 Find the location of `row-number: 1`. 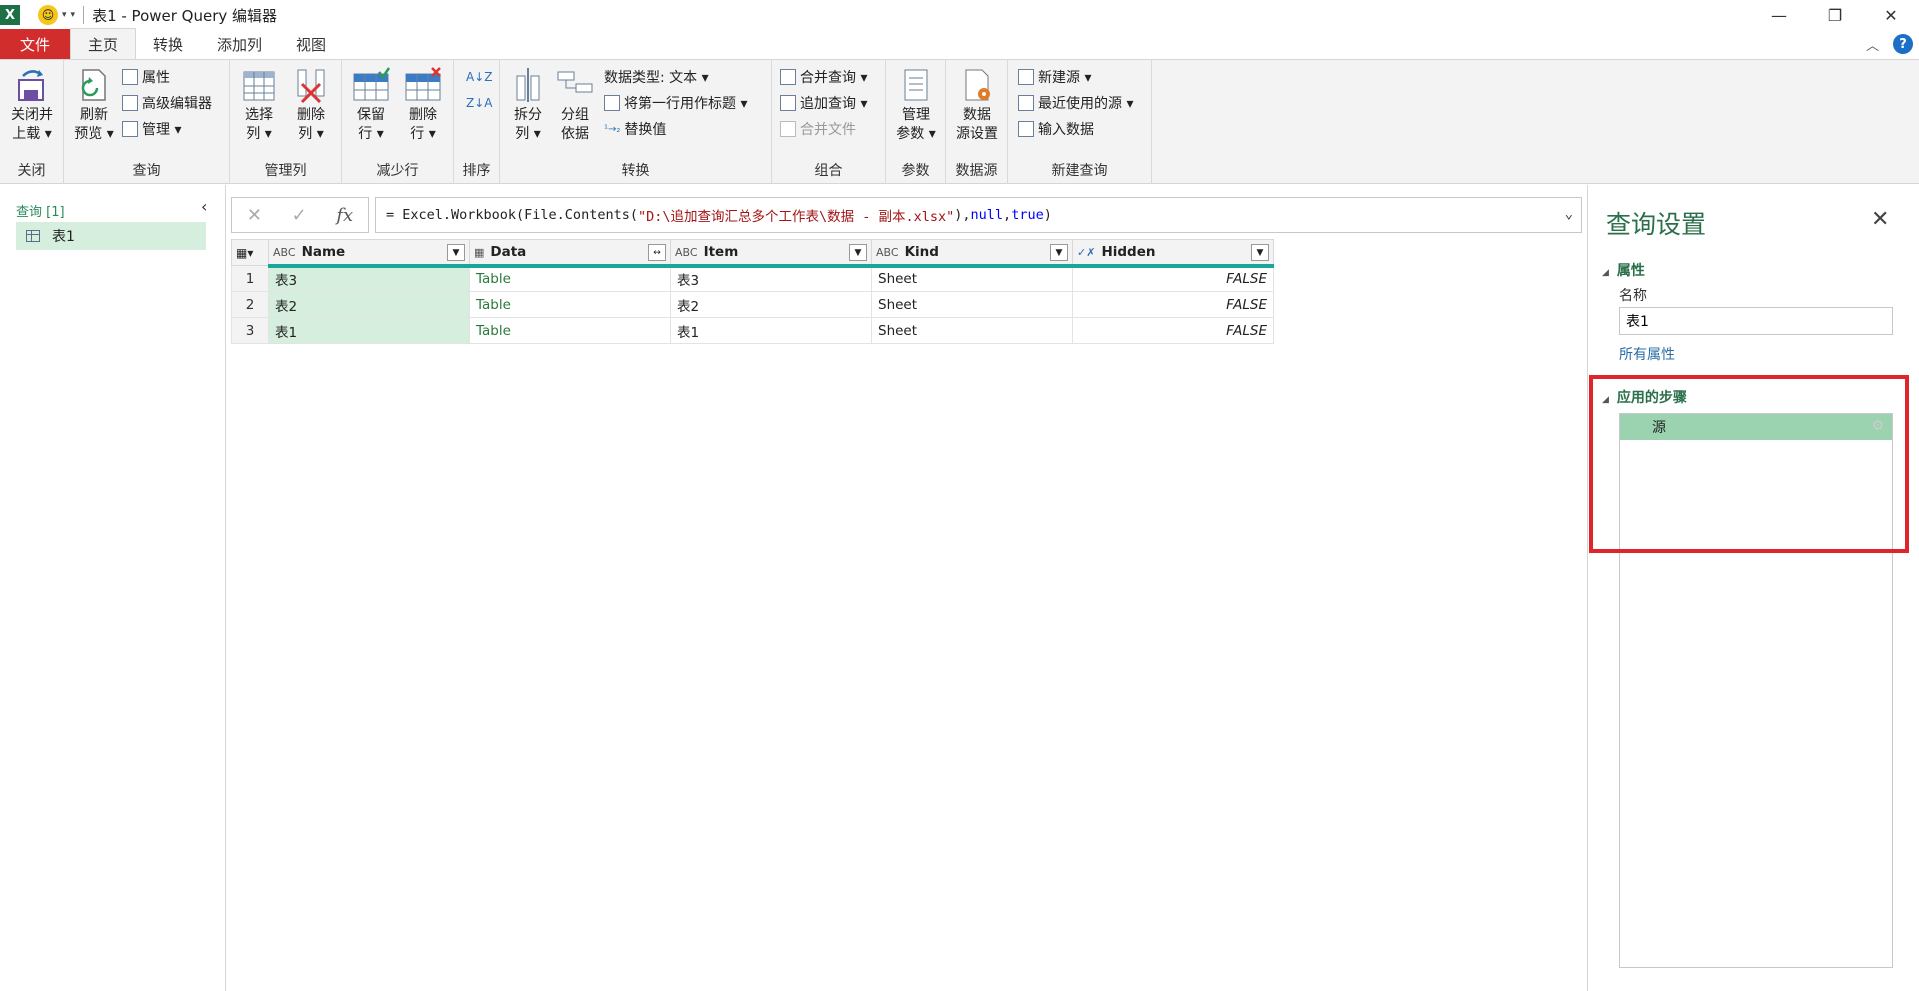

row-number: 1 is located at coordinates (250, 278).